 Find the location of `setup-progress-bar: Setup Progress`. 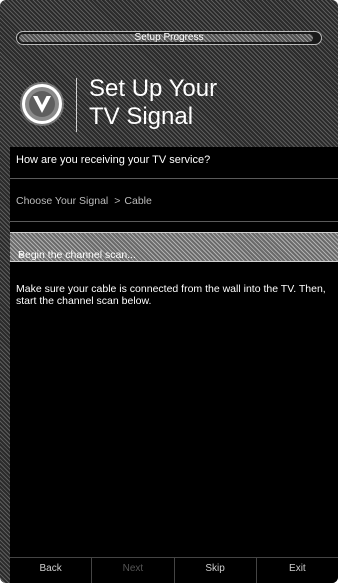

setup-progress-bar: Setup Progress is located at coordinates (169, 38).